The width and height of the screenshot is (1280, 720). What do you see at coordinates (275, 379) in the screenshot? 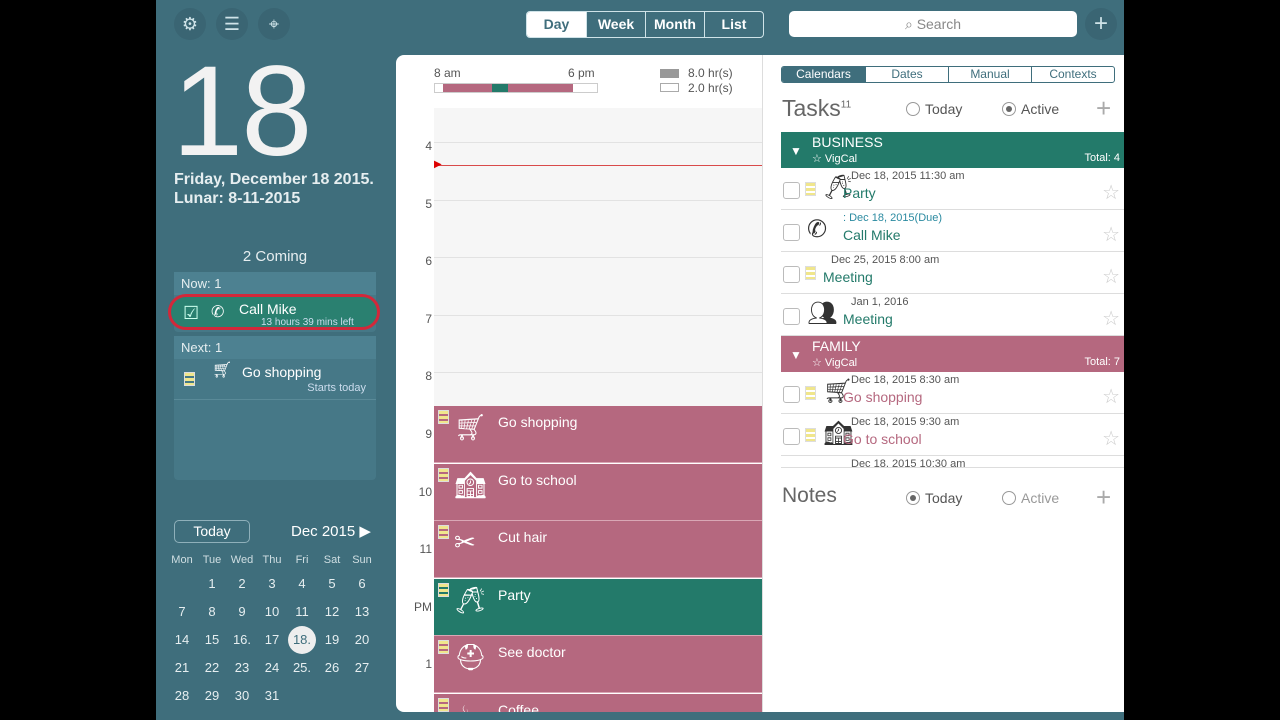
I see `next-item: 🛒︎ Go shopping Starts today` at bounding box center [275, 379].